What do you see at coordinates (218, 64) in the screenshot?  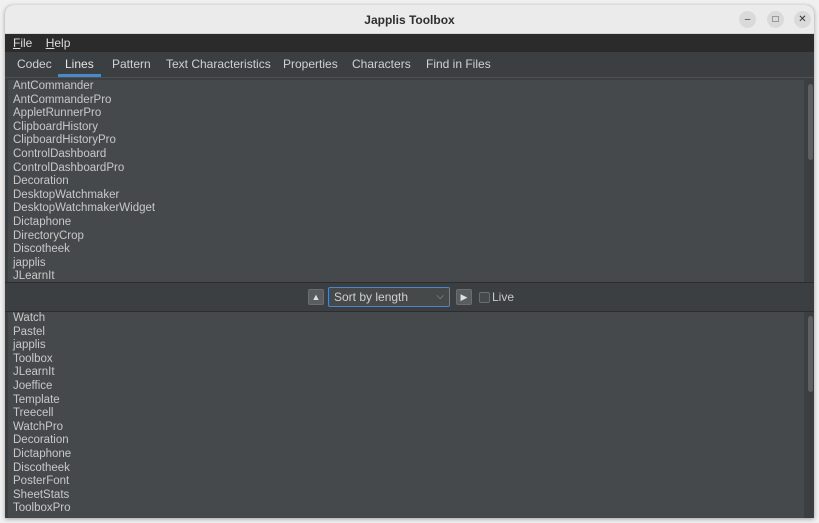 I see `tab-text-characteristics: Text Characteristics` at bounding box center [218, 64].